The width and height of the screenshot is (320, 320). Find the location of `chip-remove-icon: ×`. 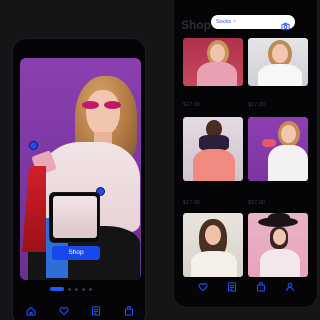

chip-remove-icon: × is located at coordinates (234, 22).